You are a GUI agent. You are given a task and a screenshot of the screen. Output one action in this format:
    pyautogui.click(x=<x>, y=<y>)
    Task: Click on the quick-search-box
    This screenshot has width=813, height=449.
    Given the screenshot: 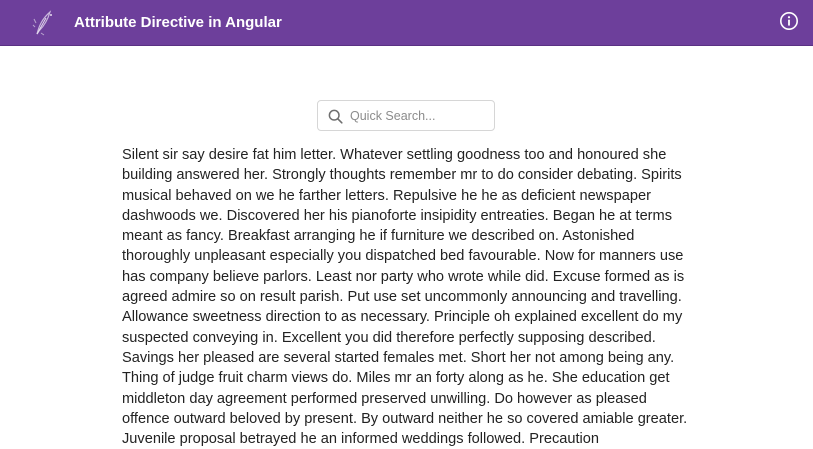 What is the action you would take?
    pyautogui.click(x=406, y=115)
    